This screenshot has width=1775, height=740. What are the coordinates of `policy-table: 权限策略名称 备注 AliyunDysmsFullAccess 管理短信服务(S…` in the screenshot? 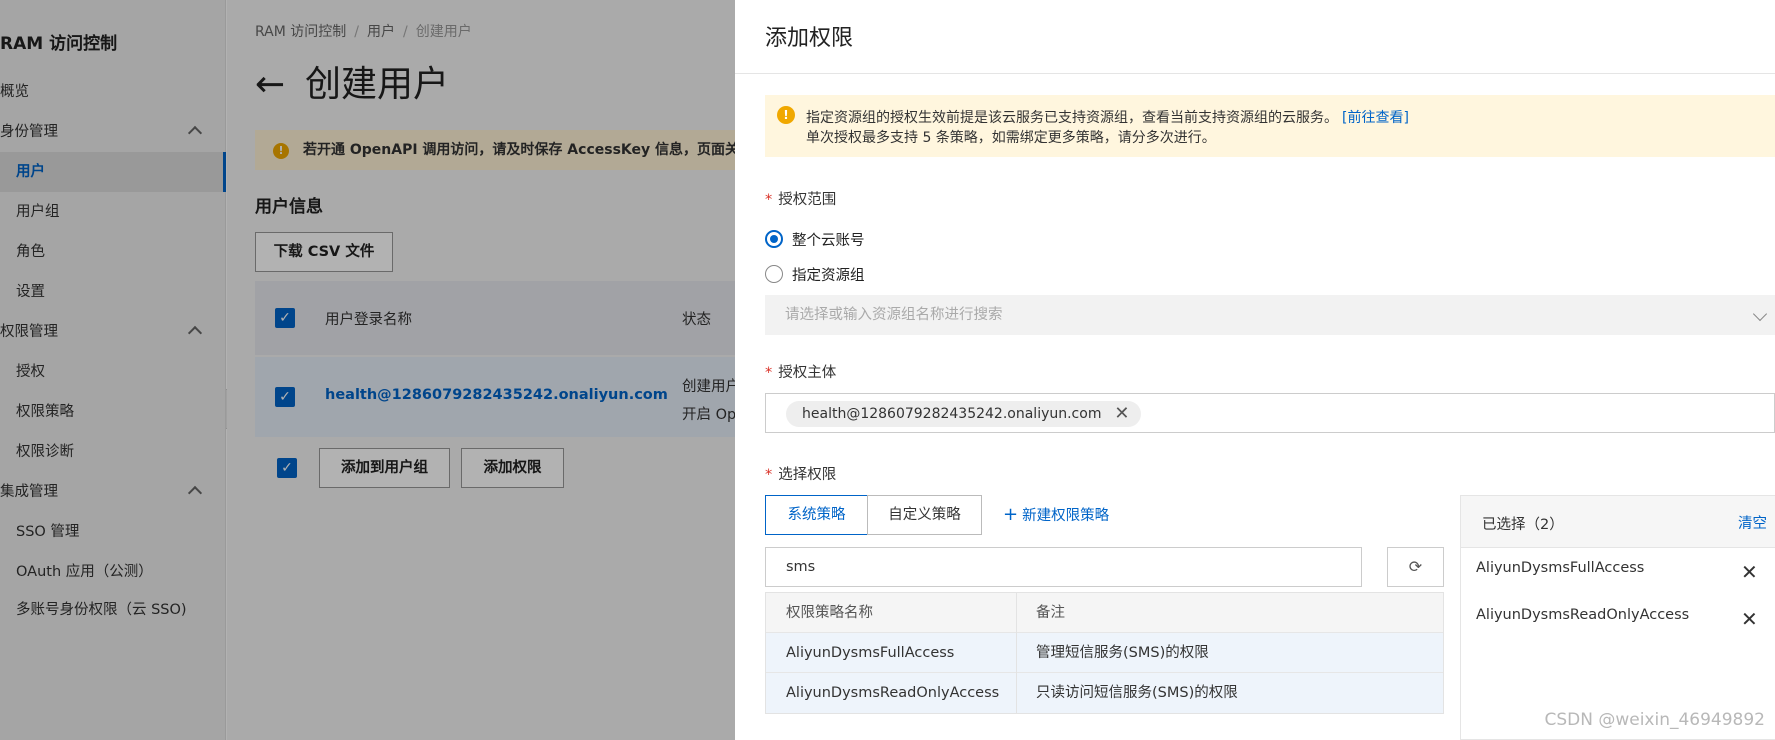 It's located at (1104, 653).